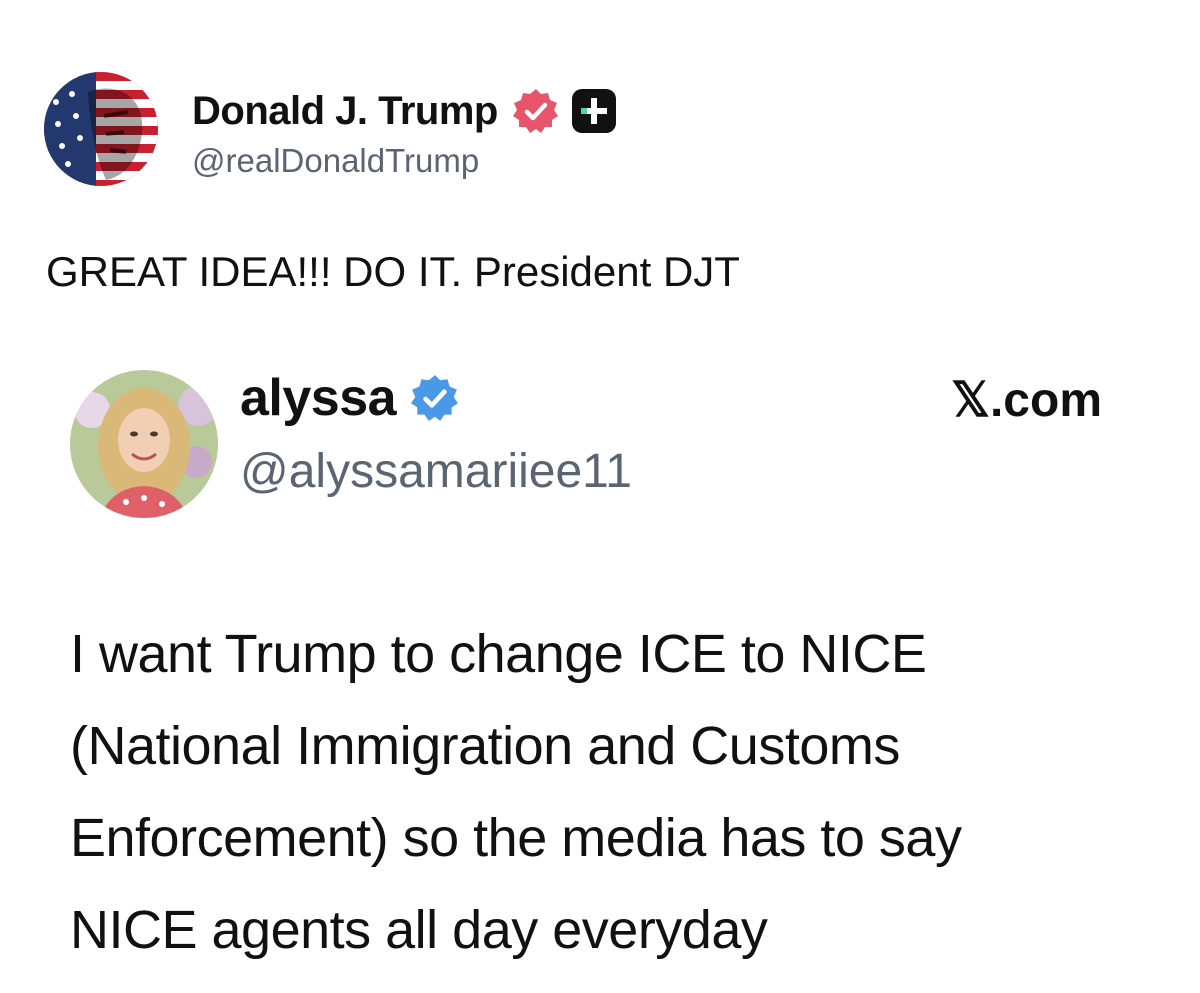  I want to click on portrait-photo-image, so click(144, 444).